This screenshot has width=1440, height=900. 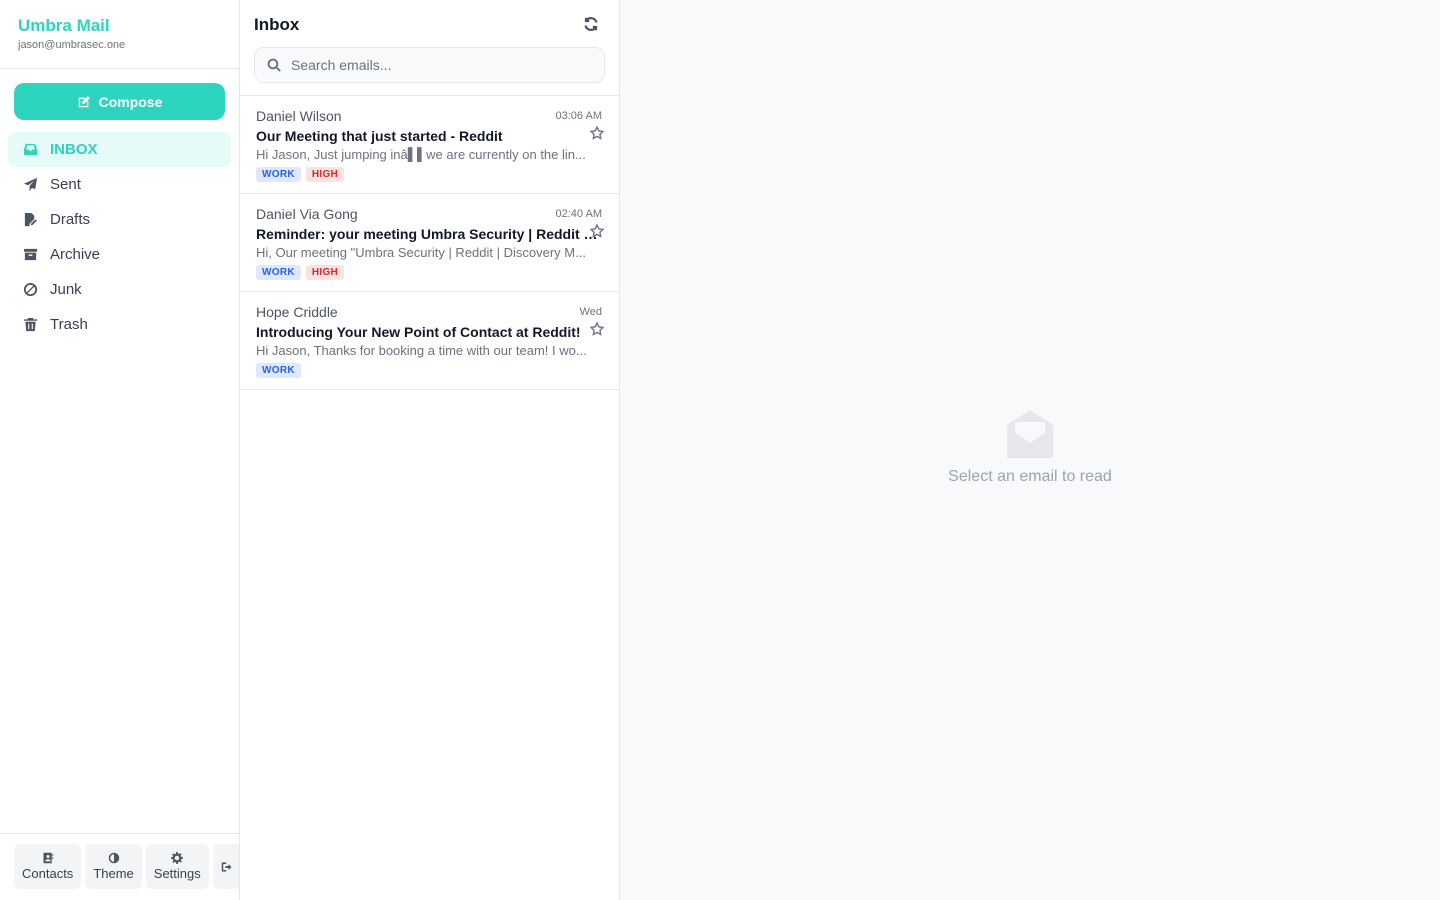 I want to click on email-sender: Hope Criddle, so click(x=297, y=312).